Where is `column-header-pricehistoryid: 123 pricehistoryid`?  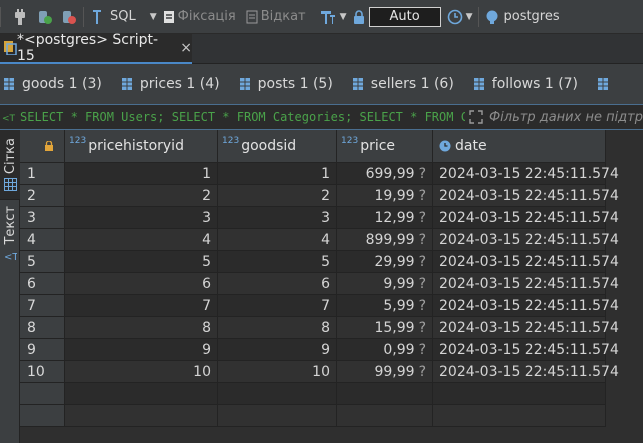 column-header-pricehistoryid: 123 pricehistoryid is located at coordinates (141, 146).